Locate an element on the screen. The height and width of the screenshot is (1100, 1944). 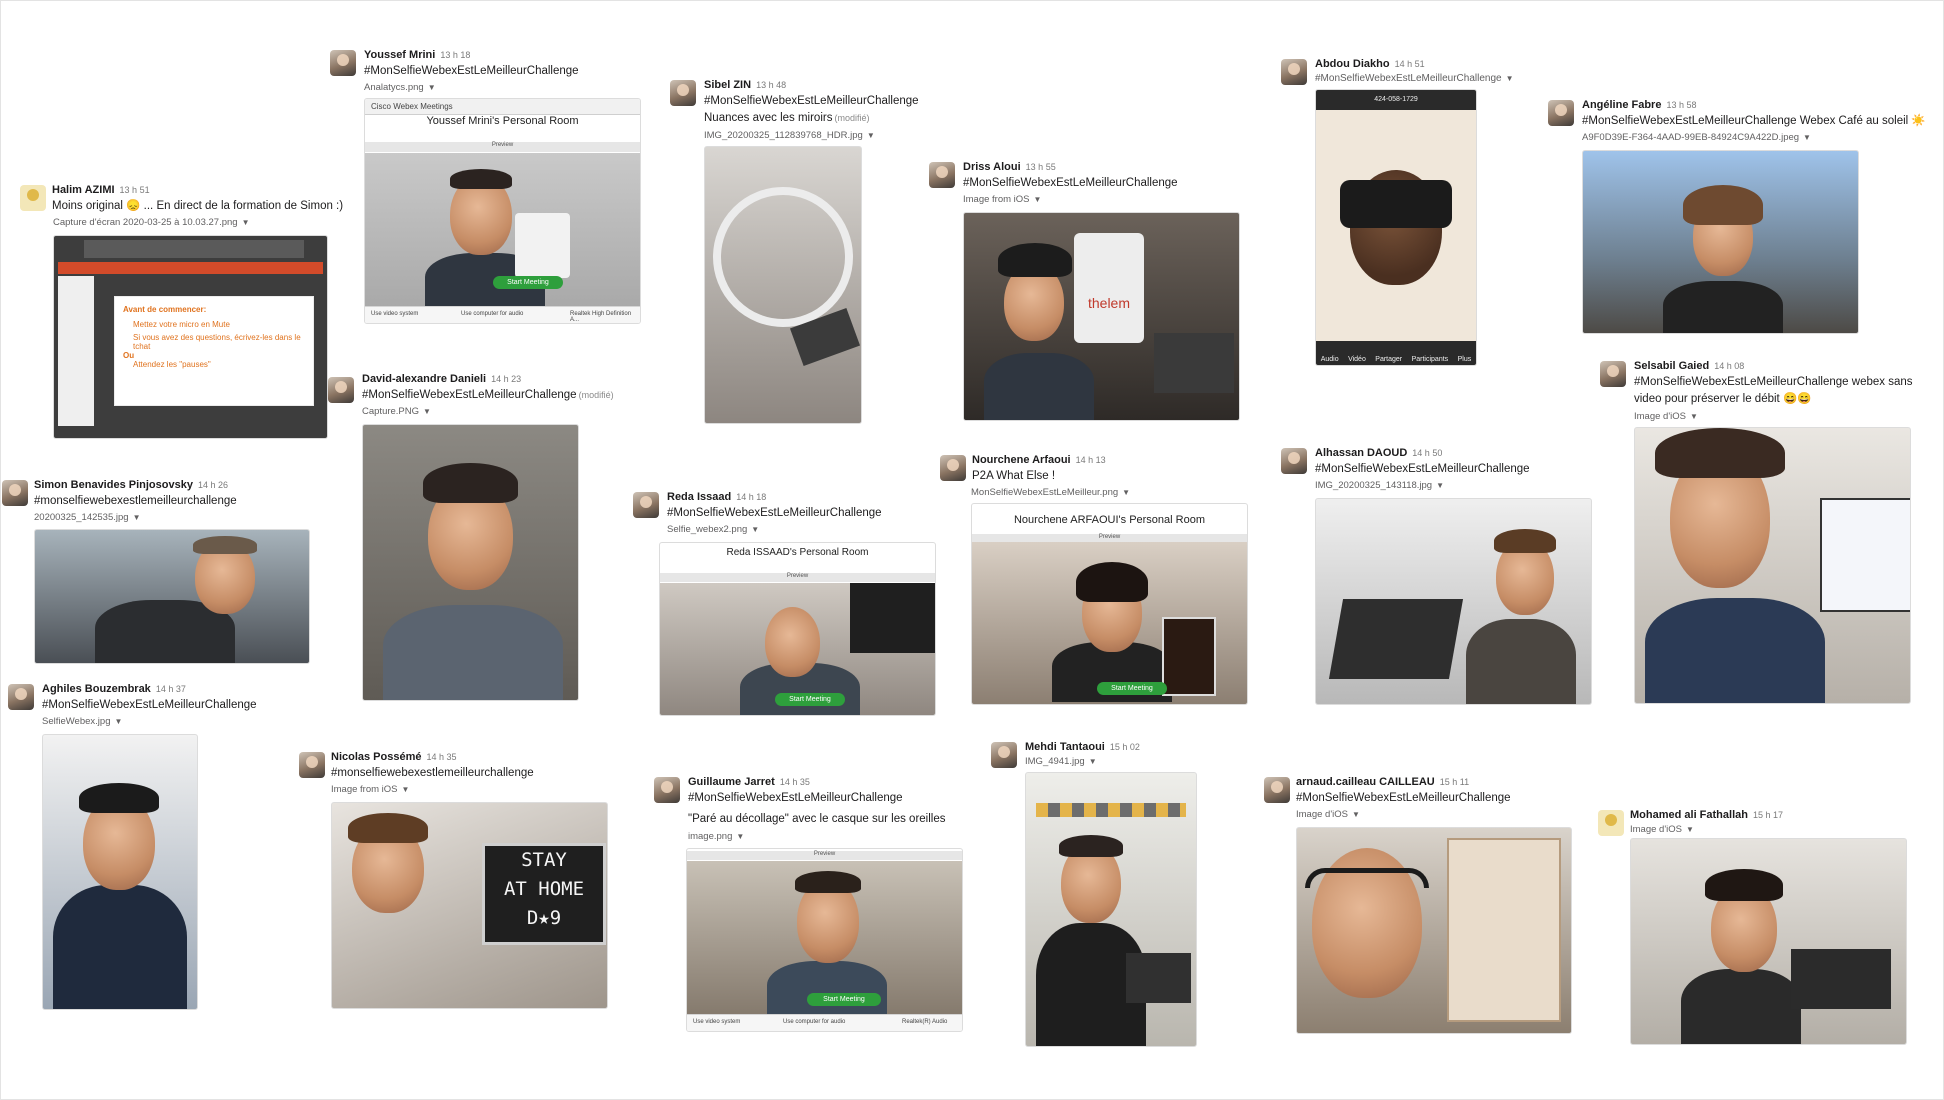
file-name: Capture.PNG ▼ is located at coordinates (396, 412).